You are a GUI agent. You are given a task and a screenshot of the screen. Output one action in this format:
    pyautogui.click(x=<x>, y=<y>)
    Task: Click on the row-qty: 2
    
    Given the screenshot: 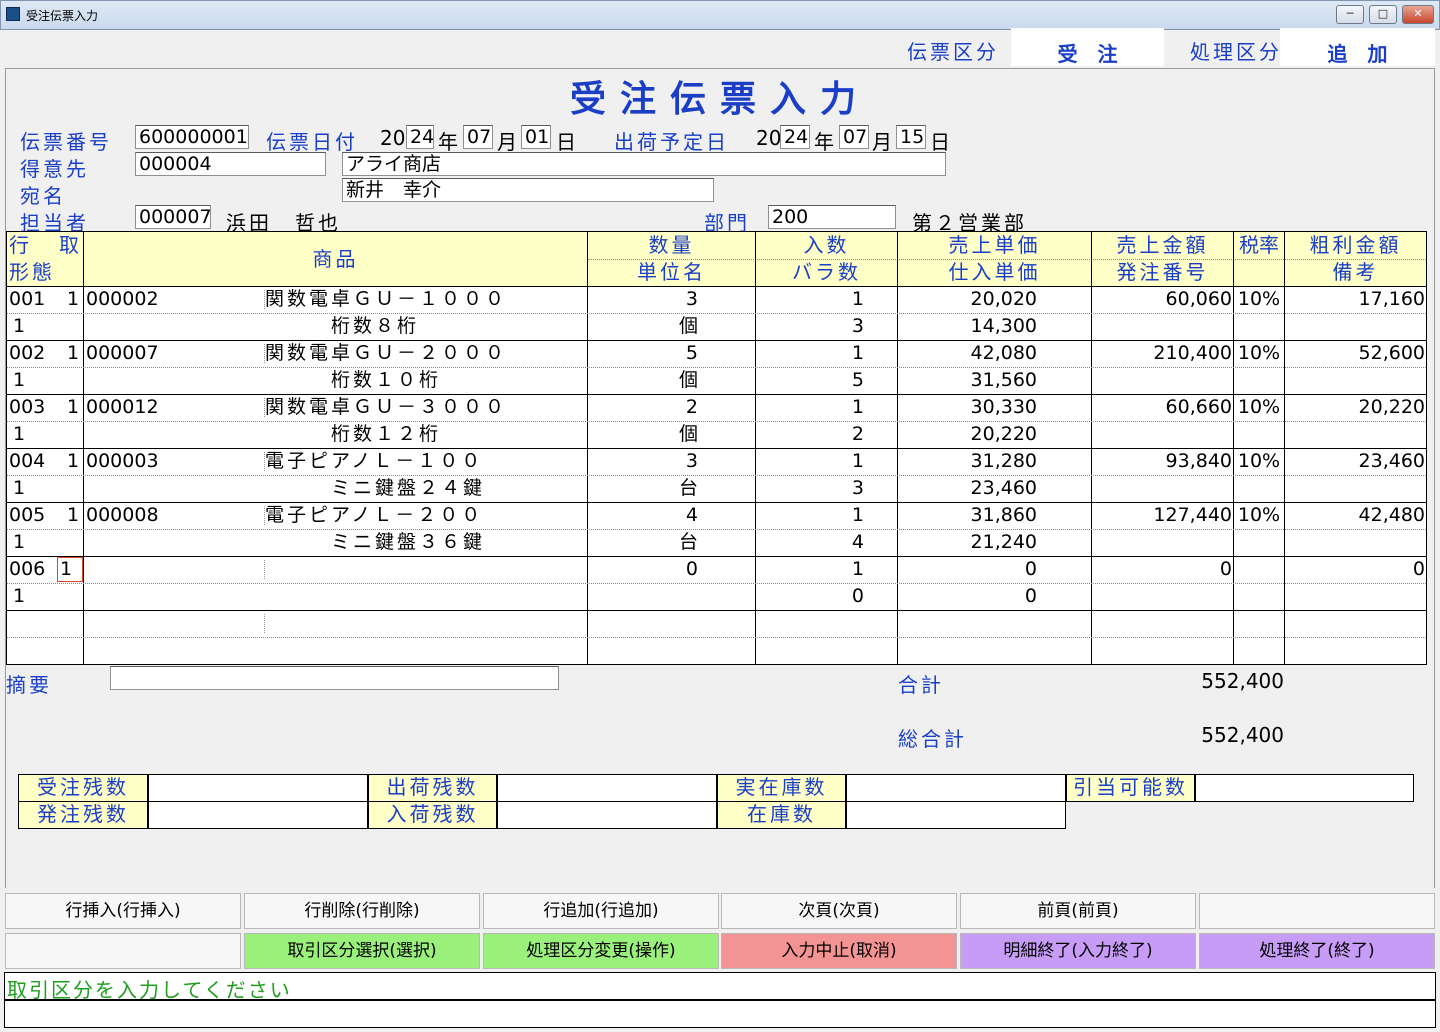 What is the action you would take?
    pyautogui.click(x=643, y=407)
    